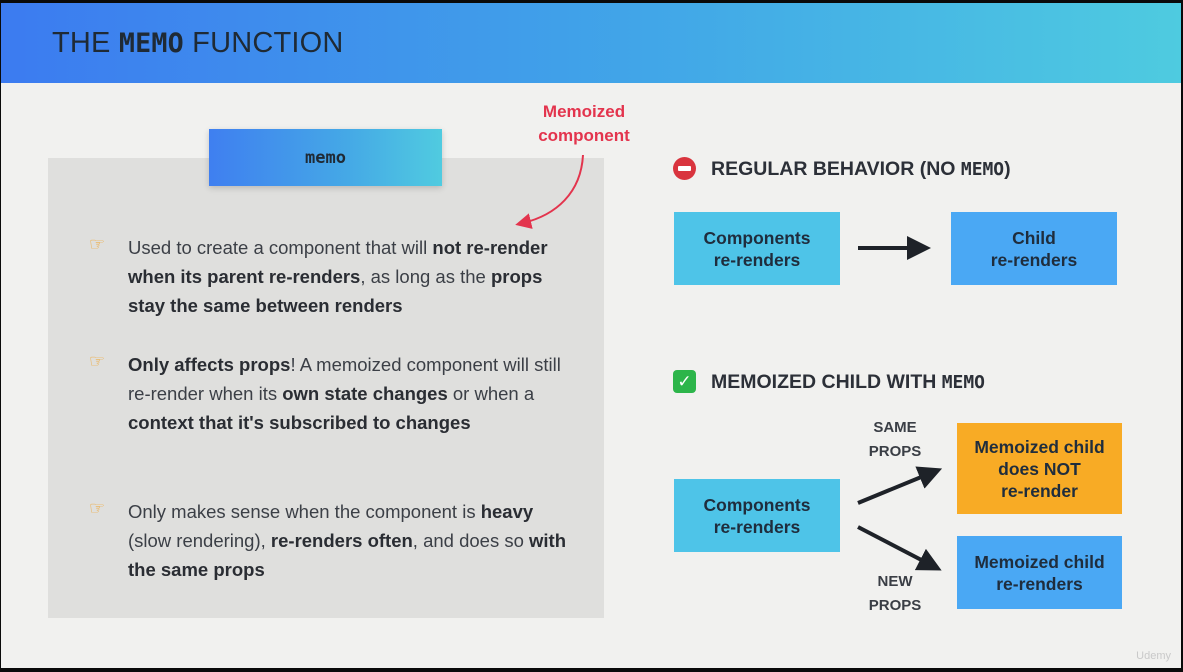 Image resolution: width=1183 pixels, height=672 pixels. Describe the element at coordinates (848, 382) in the screenshot. I see `memoized-child-title: MEMOIZED CHILD WITH MEMO` at that location.